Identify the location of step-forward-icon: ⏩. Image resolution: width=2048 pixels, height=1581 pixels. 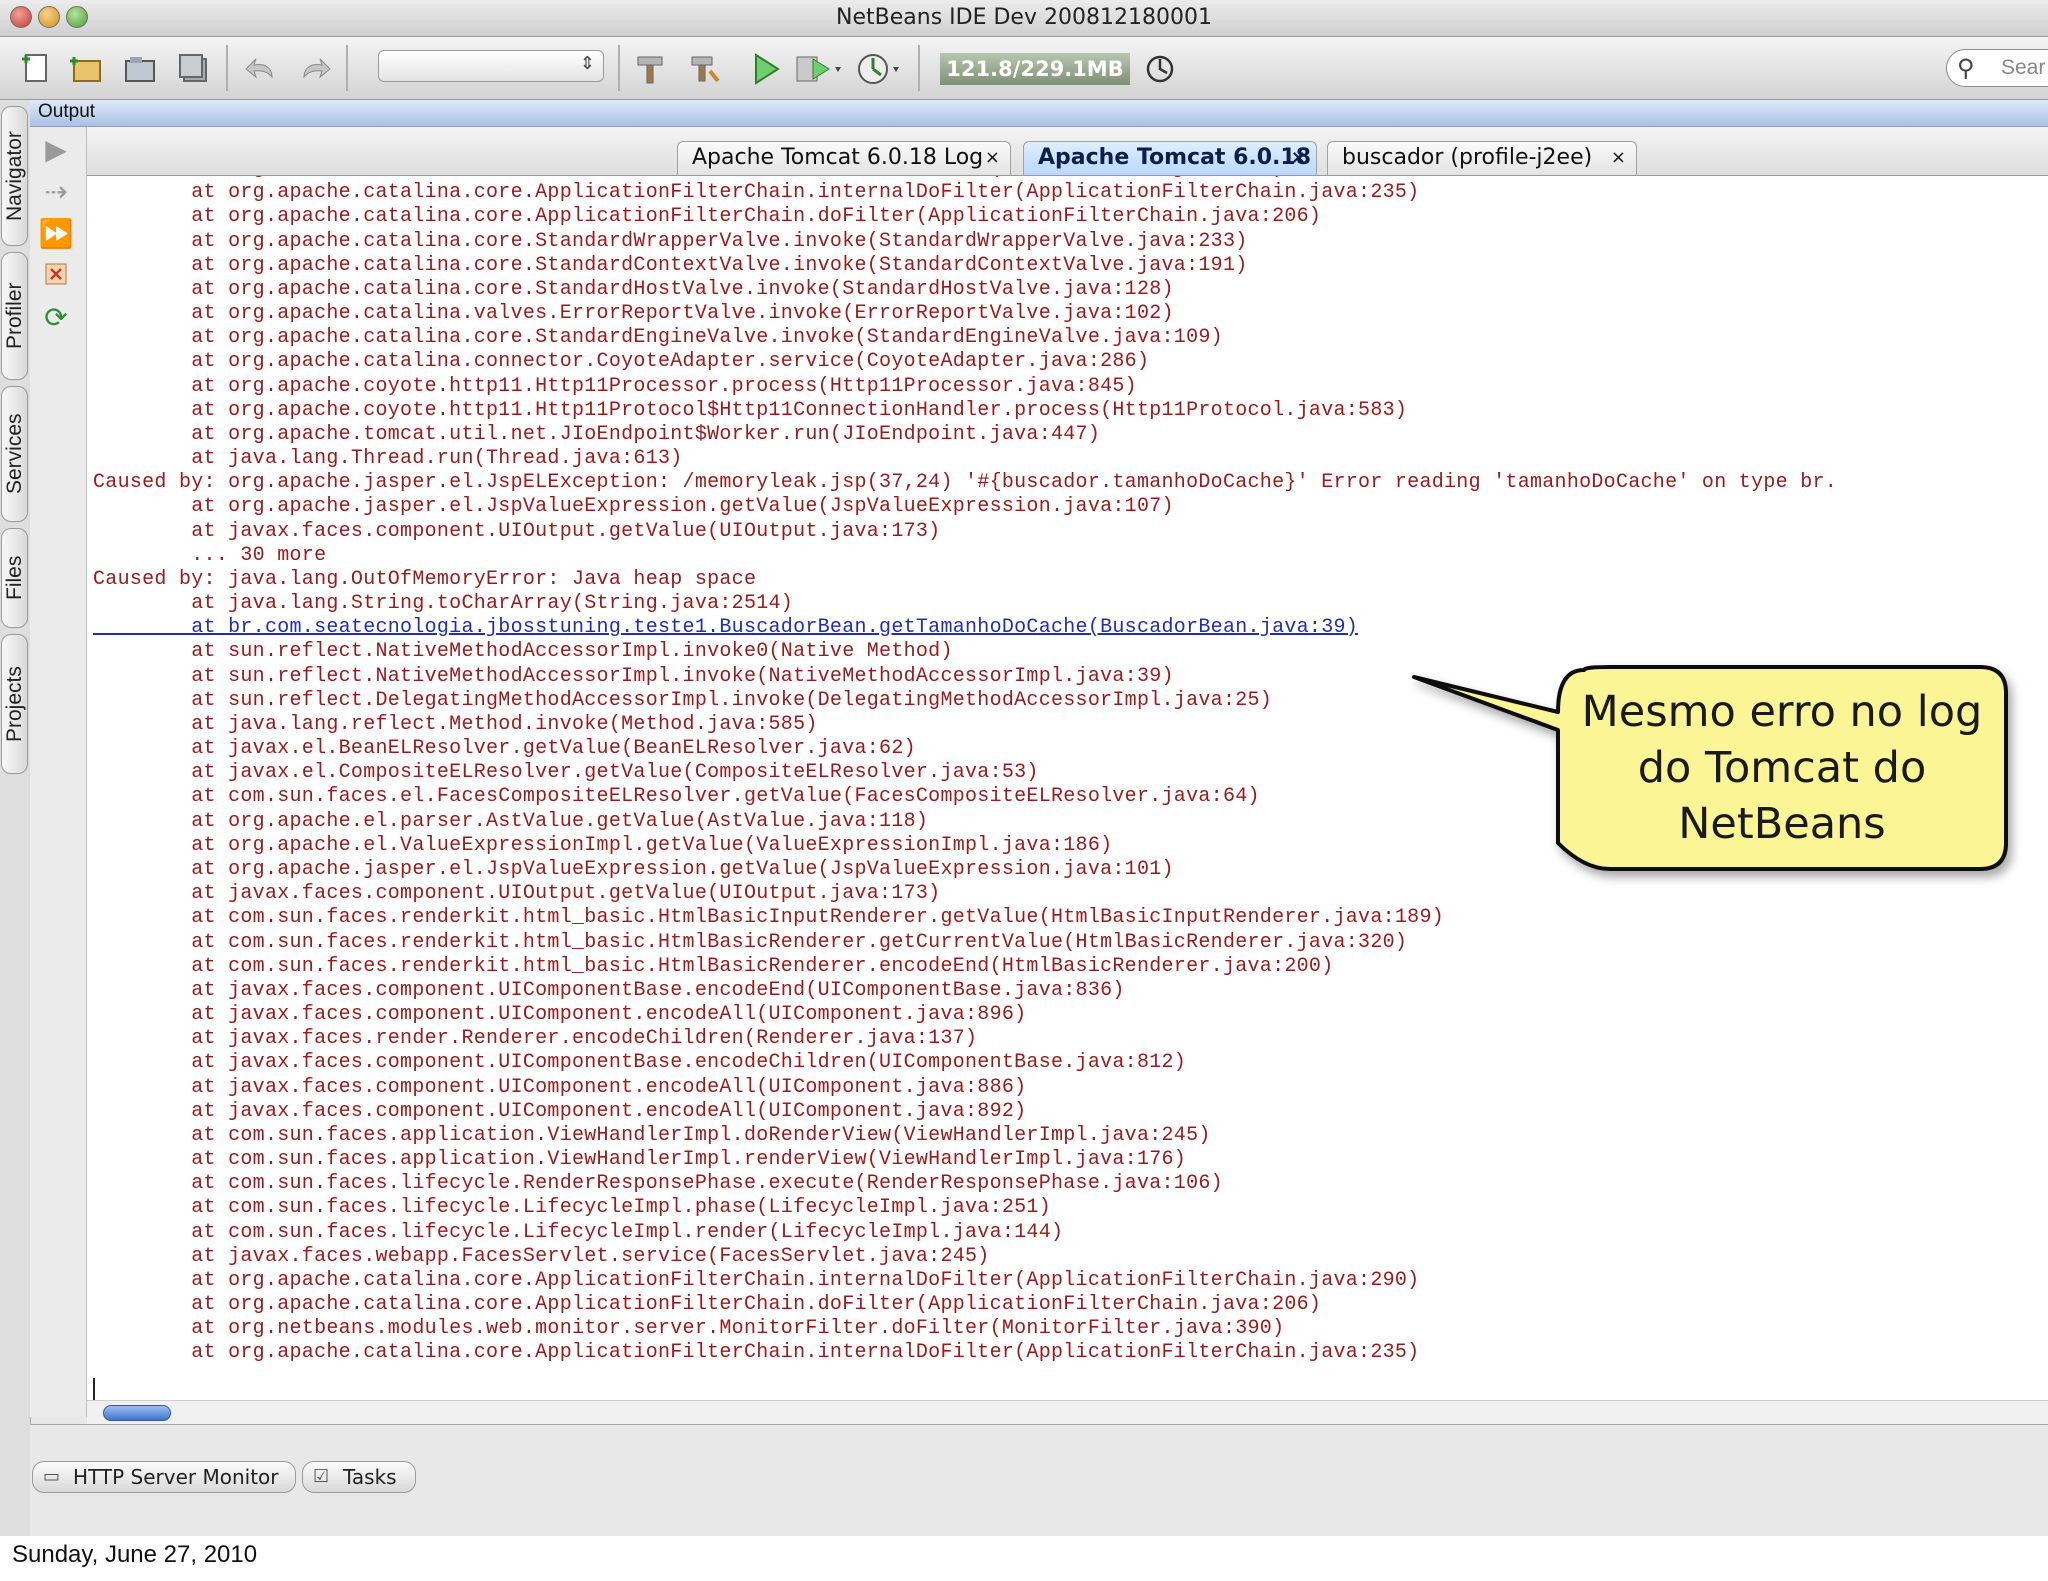
(56, 234).